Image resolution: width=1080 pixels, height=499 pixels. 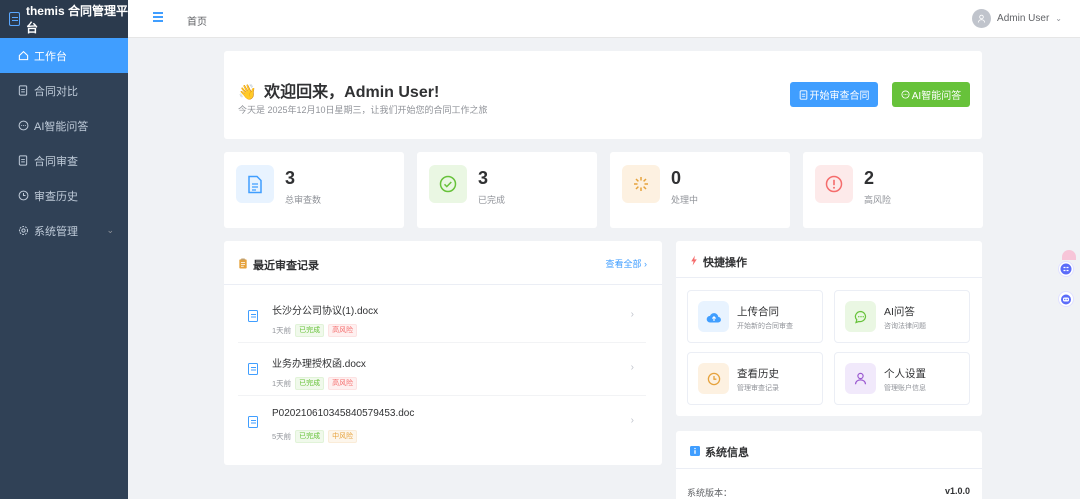 I want to click on stat-label: 已完成, so click(x=492, y=200).